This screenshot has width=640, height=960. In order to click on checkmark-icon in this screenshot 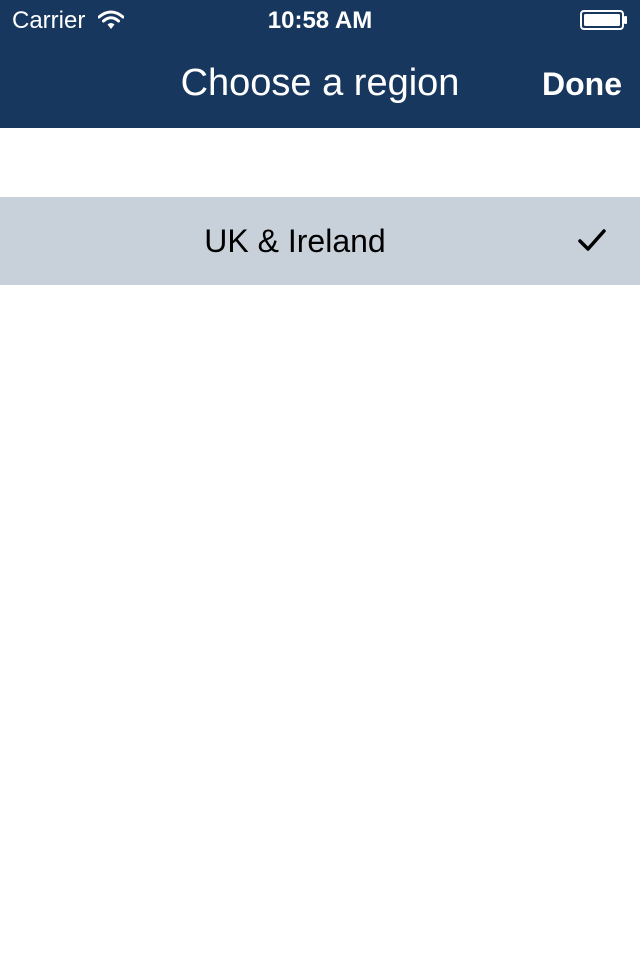, I will do `click(592, 240)`.